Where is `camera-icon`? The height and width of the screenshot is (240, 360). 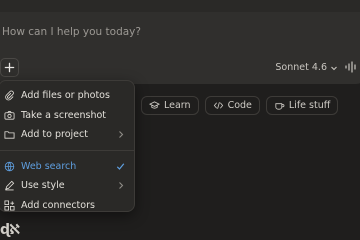
camera-icon is located at coordinates (9, 115).